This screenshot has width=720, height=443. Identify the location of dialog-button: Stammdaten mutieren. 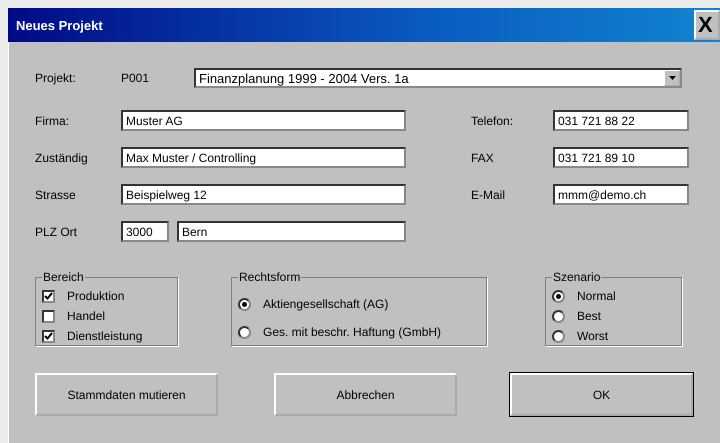
(126, 394).